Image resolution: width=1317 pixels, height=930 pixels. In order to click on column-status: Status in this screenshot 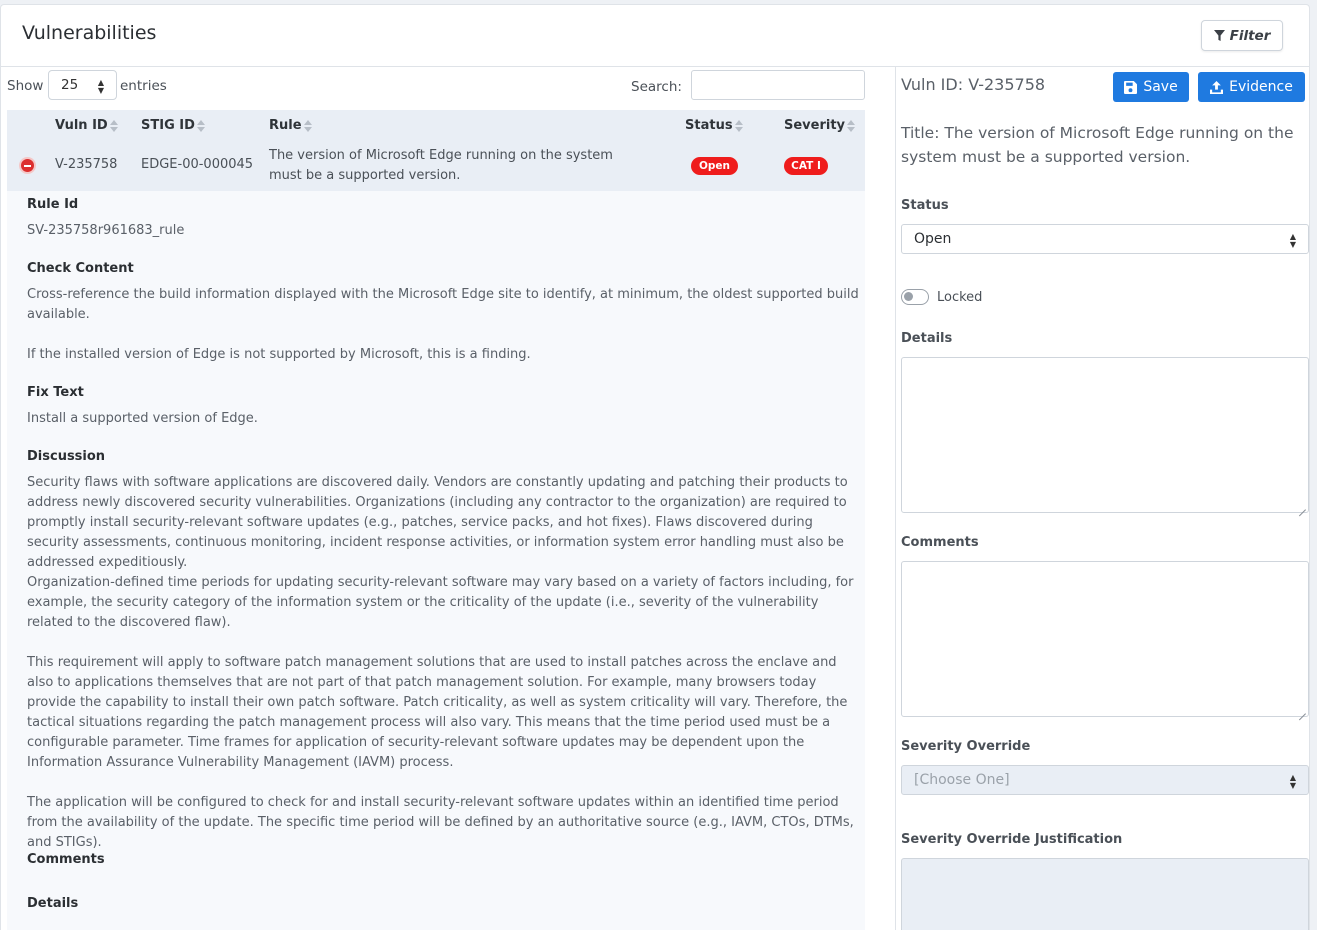, I will do `click(714, 125)`.